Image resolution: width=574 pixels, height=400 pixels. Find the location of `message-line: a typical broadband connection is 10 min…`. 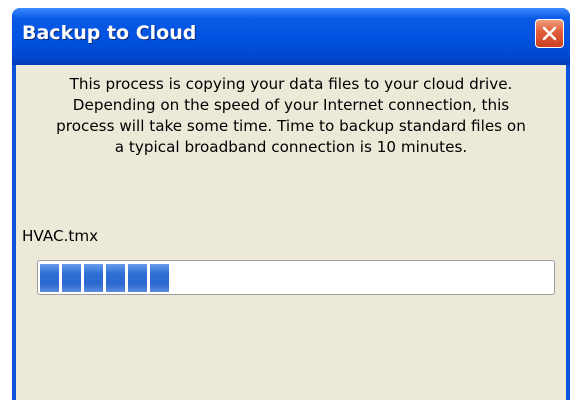

message-line: a typical broadband connection is 10 min… is located at coordinates (291, 147).